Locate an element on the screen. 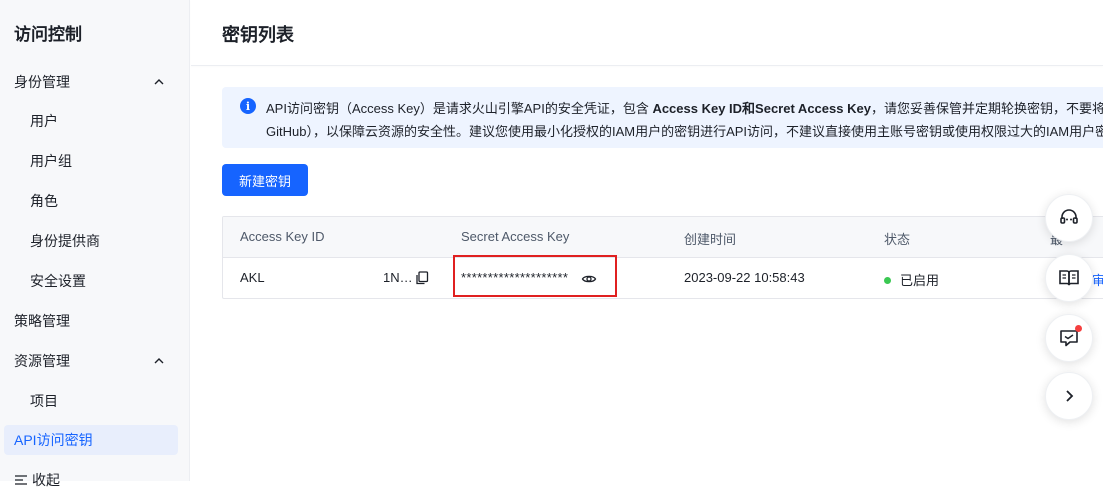 The image size is (1103, 490). created-time: 2023-09-22 10:58:43 is located at coordinates (744, 277).